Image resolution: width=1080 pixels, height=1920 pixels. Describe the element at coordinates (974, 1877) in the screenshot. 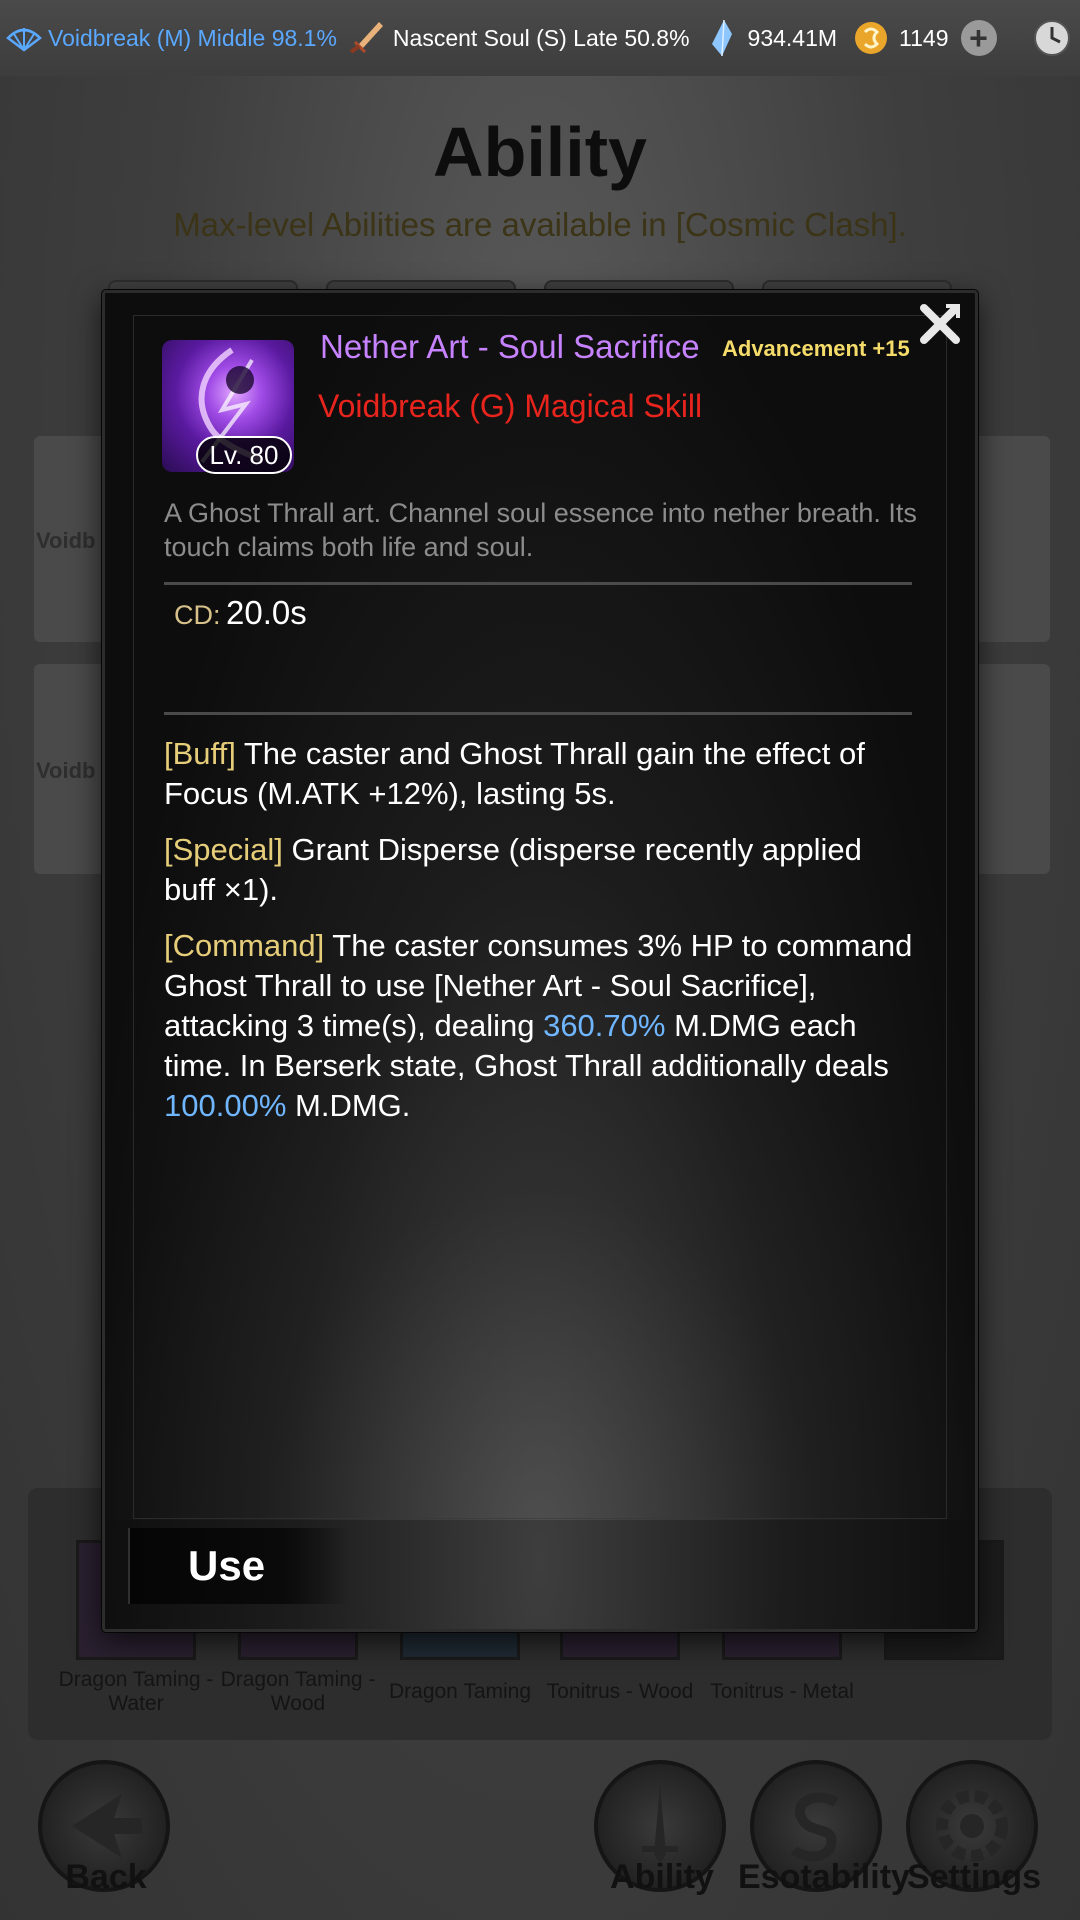

I see `settings-nav-label: Settings` at that location.